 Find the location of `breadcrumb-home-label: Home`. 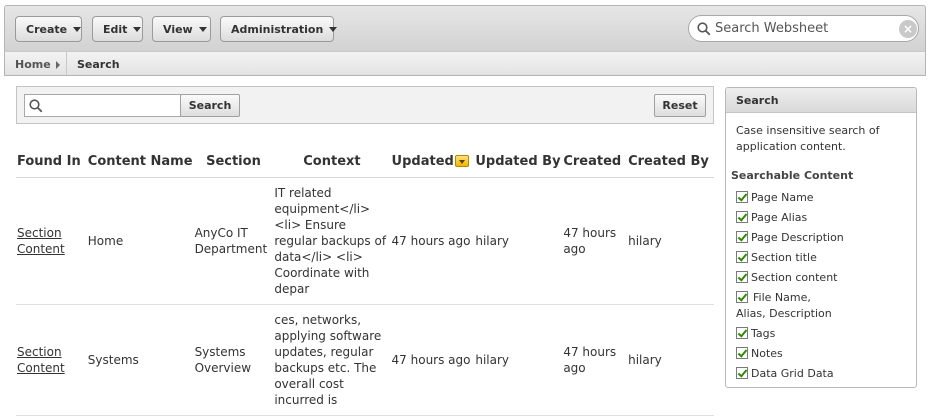

breadcrumb-home-label: Home is located at coordinates (33, 64).